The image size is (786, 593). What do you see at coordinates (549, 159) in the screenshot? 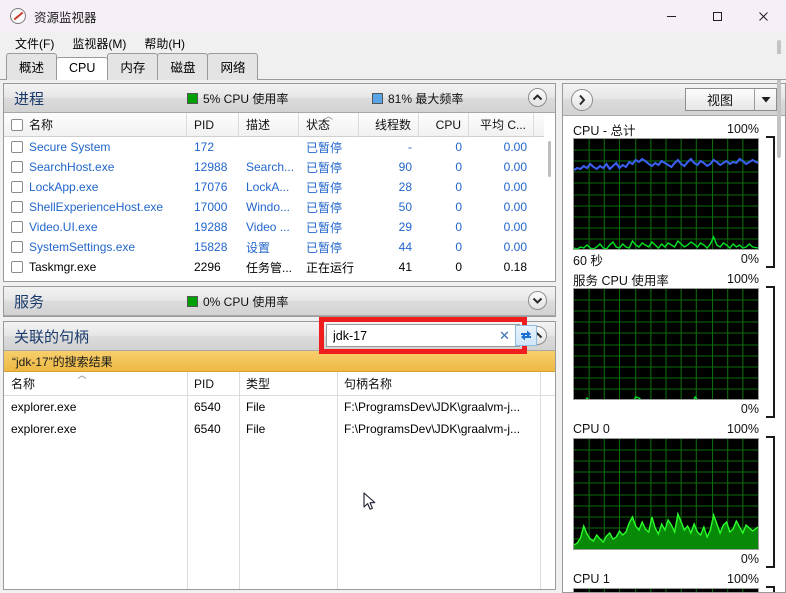
I see `processes-scrollbar-thumb` at bounding box center [549, 159].